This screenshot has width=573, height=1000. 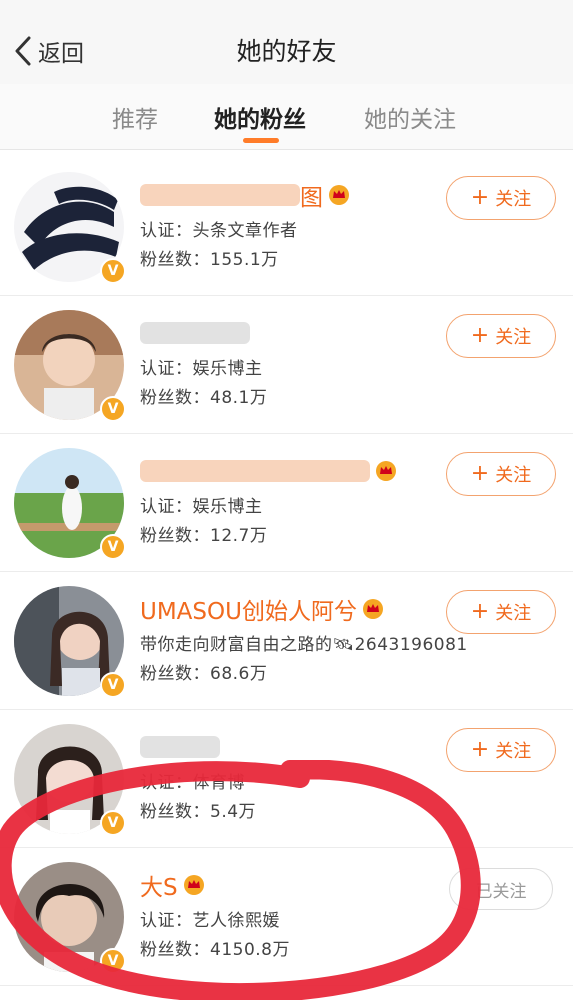 I want to click on user-fans-count: 粉丝数：5.4万, so click(x=198, y=812).